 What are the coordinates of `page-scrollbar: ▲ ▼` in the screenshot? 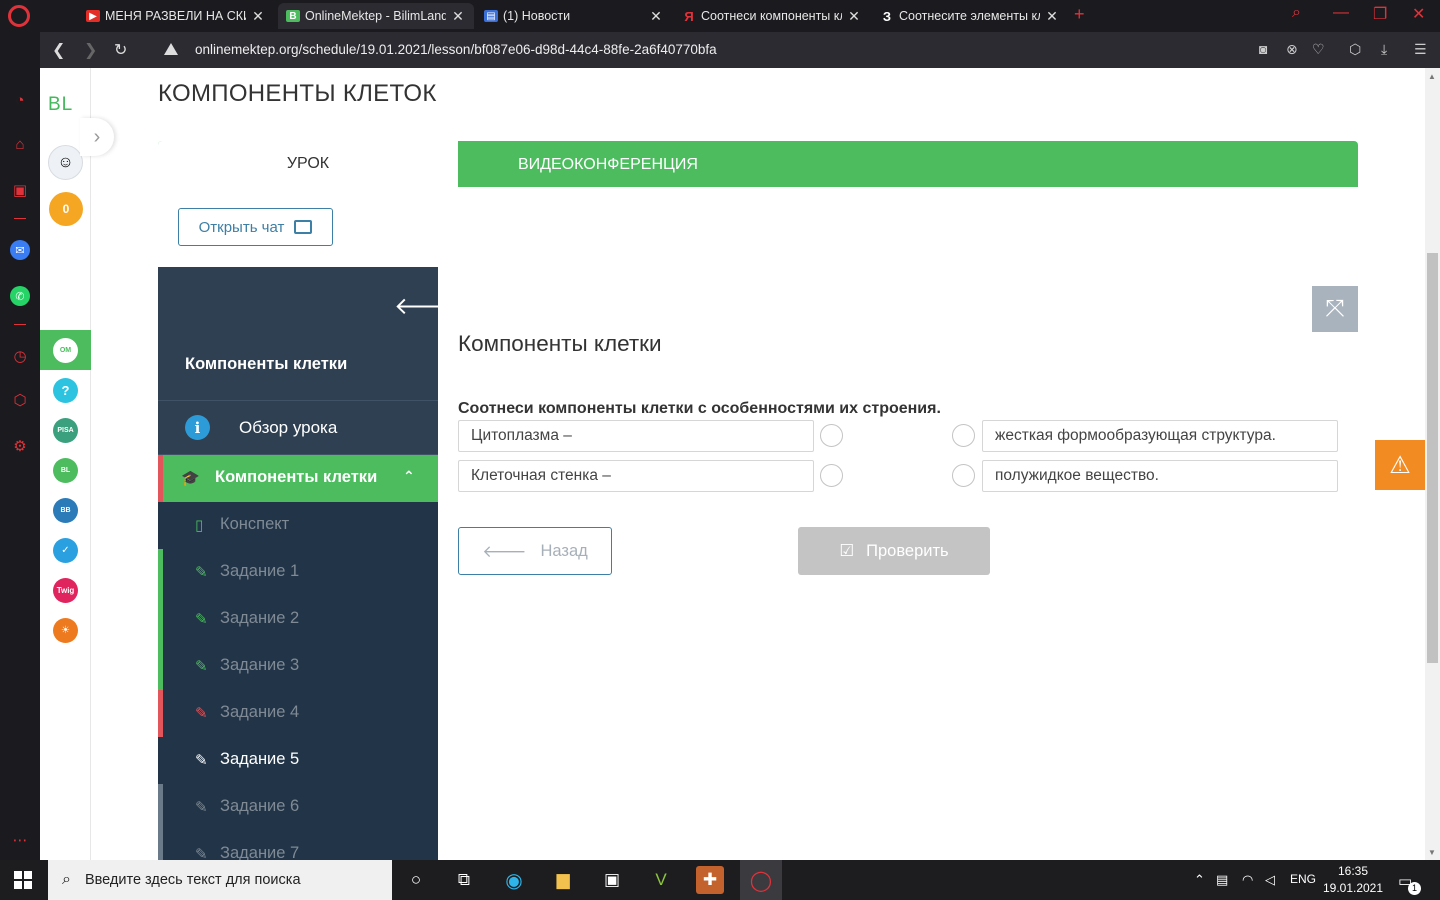 It's located at (1432, 464).